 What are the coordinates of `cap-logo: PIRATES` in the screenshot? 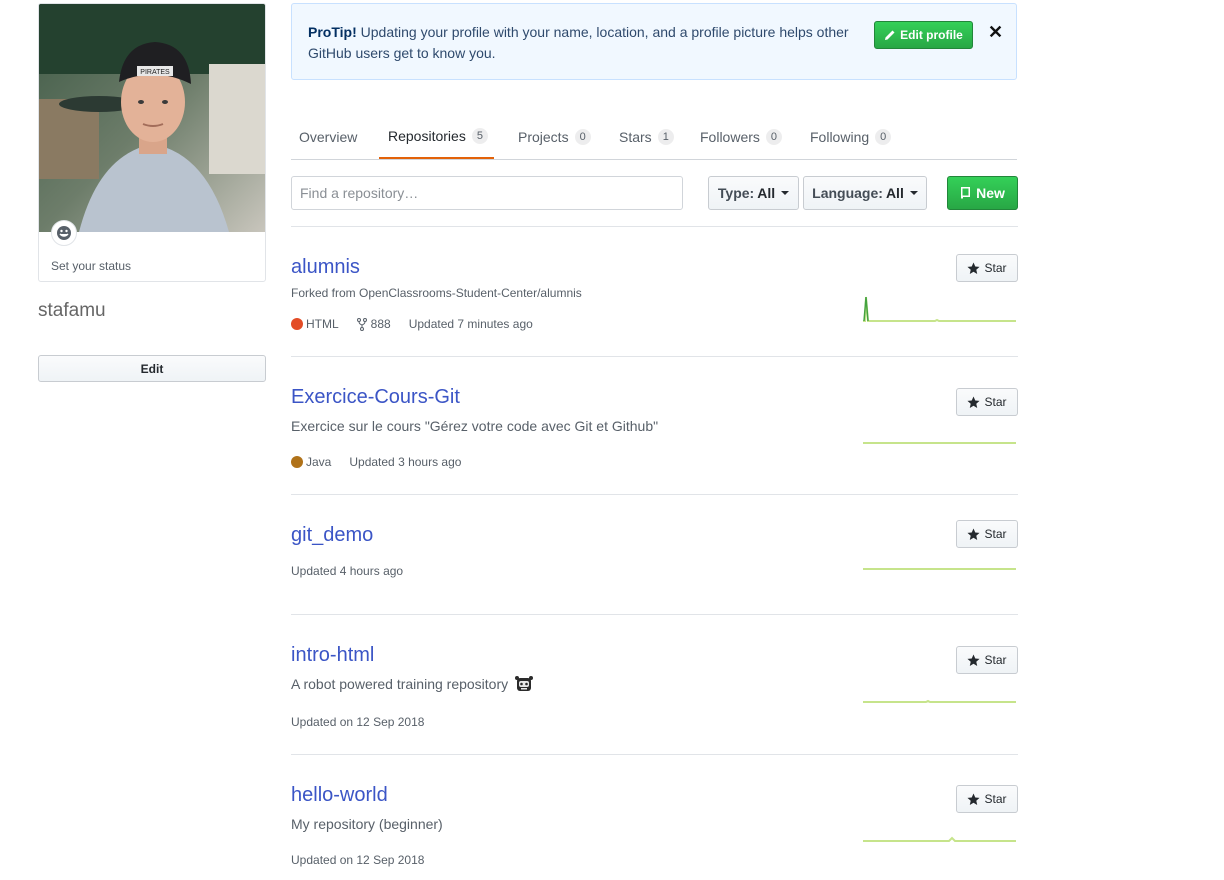 It's located at (155, 72).